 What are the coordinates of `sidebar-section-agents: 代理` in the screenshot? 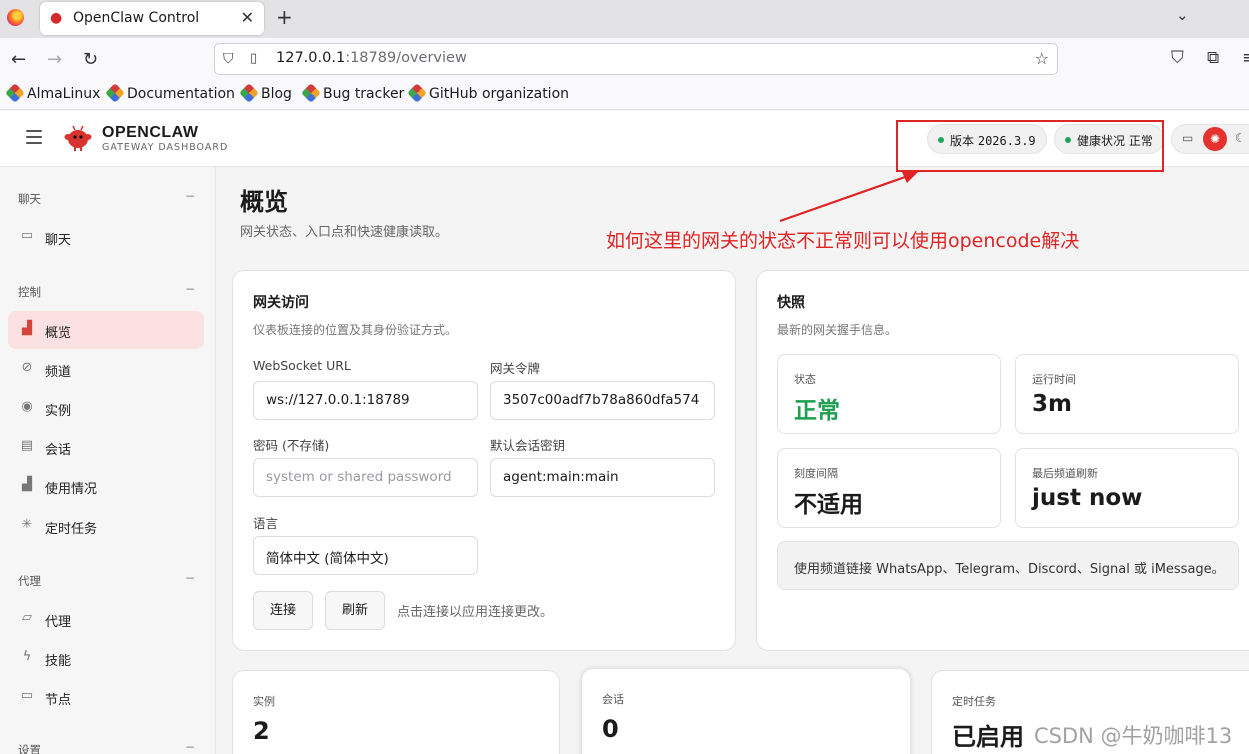 It's located at (29, 581).